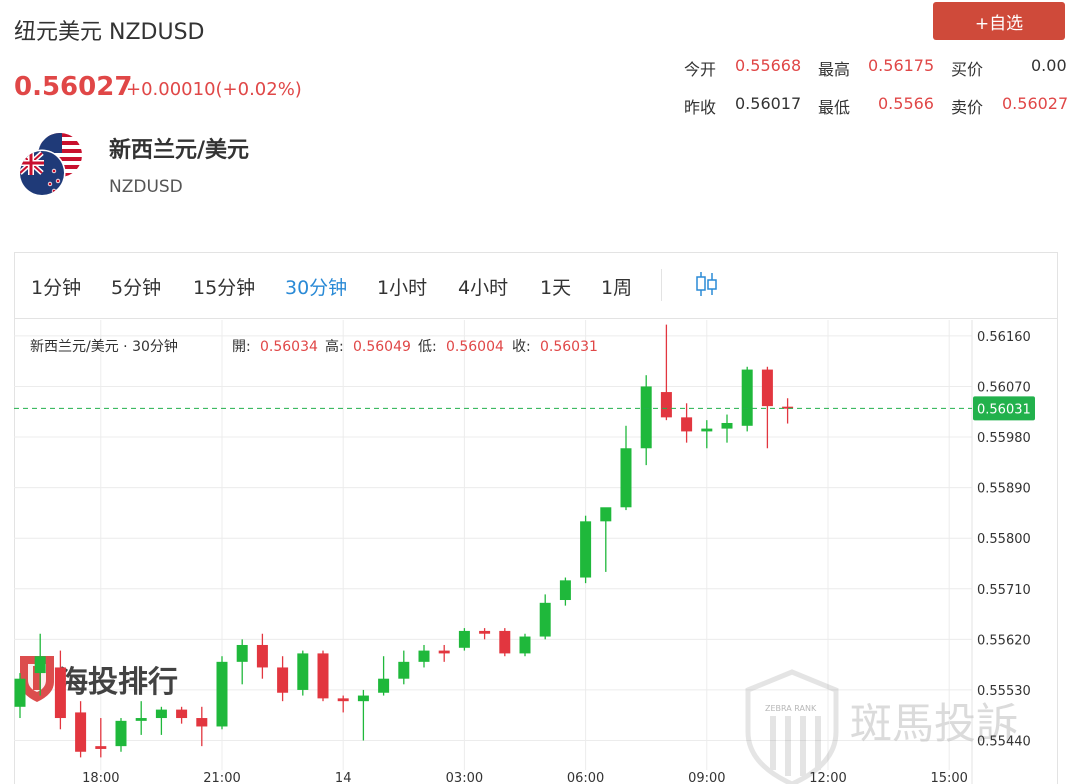 The width and height of the screenshot is (1072, 784). What do you see at coordinates (104, 346) in the screenshot?
I see `info-name: 新西兰元/美元 · 30分钟` at bounding box center [104, 346].